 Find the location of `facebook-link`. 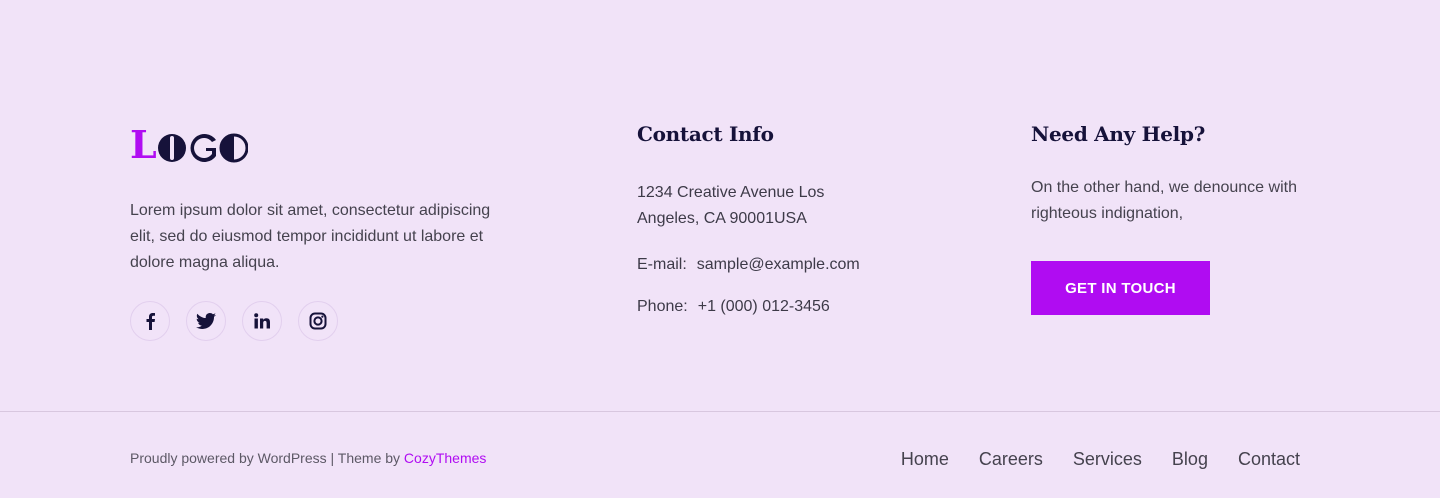

facebook-link is located at coordinates (150, 321).